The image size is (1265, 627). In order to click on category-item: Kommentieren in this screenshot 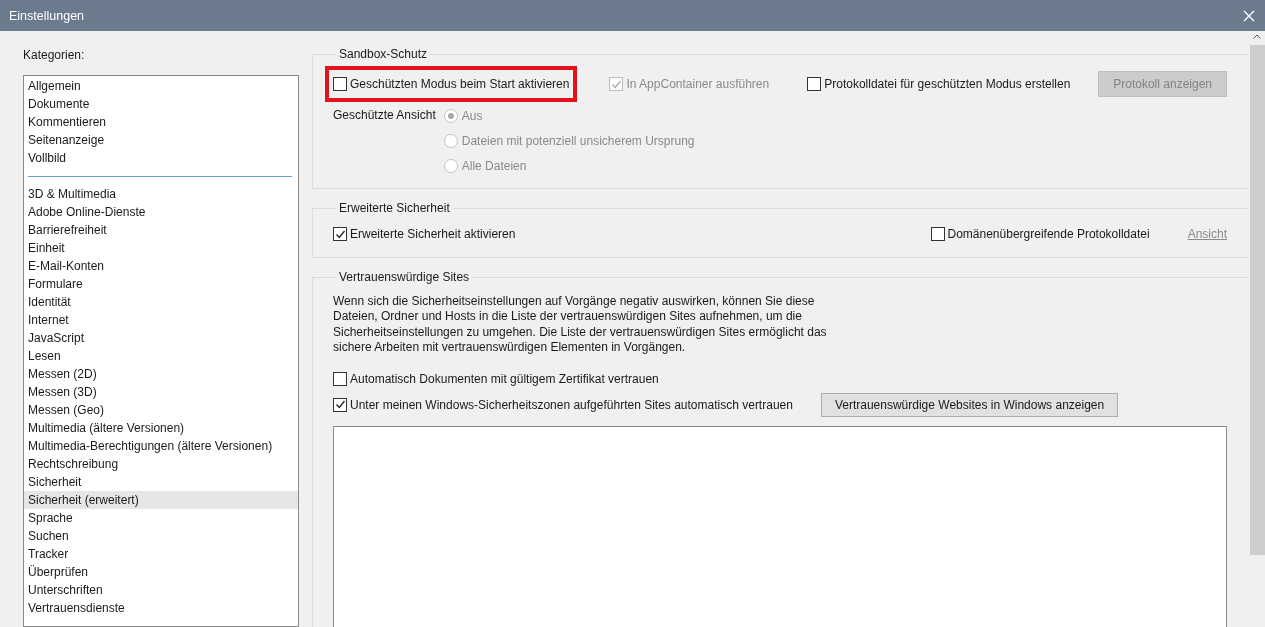, I will do `click(161, 122)`.